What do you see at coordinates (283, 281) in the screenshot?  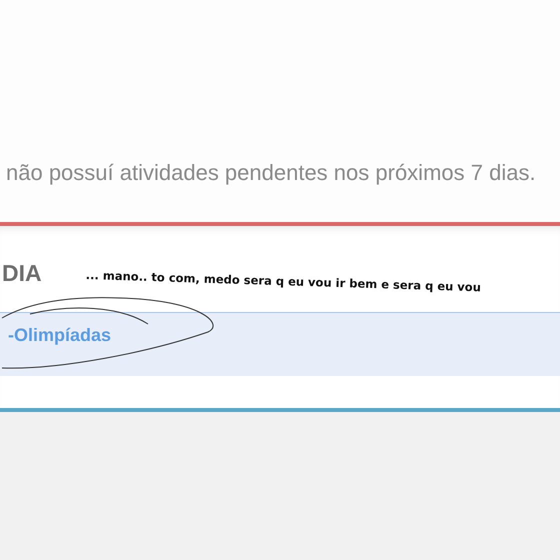 I see `handwritten-note: ... mano.. to com, medo sera q eu vou ir bem e sera q eu vou` at bounding box center [283, 281].